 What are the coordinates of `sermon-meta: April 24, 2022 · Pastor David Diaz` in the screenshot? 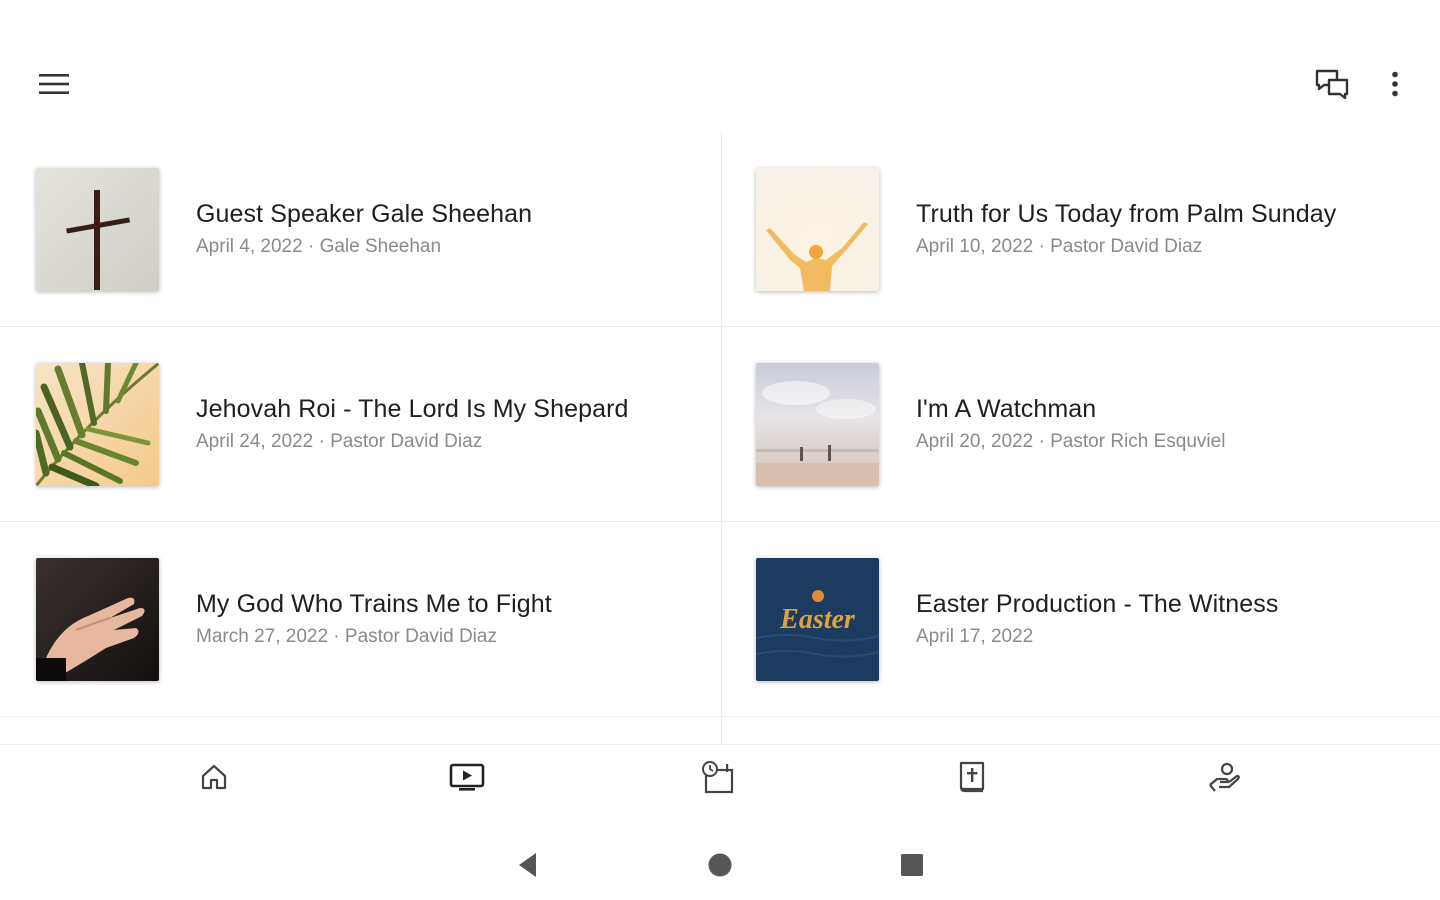 It's located at (339, 441).